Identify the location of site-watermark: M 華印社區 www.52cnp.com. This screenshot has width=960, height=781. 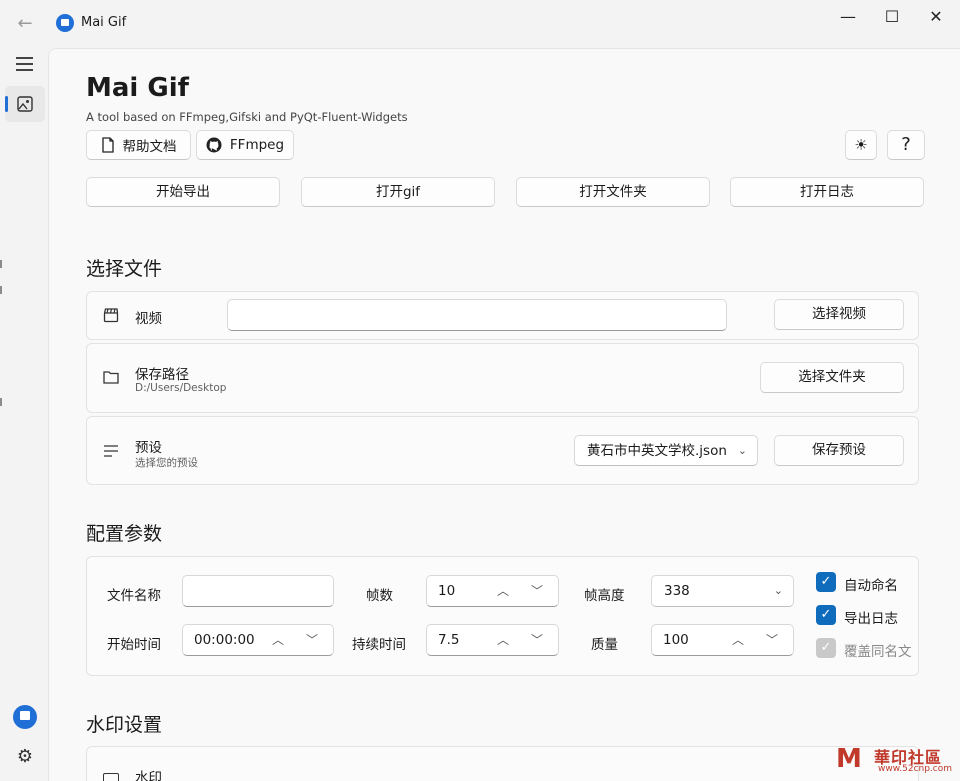
(891, 760).